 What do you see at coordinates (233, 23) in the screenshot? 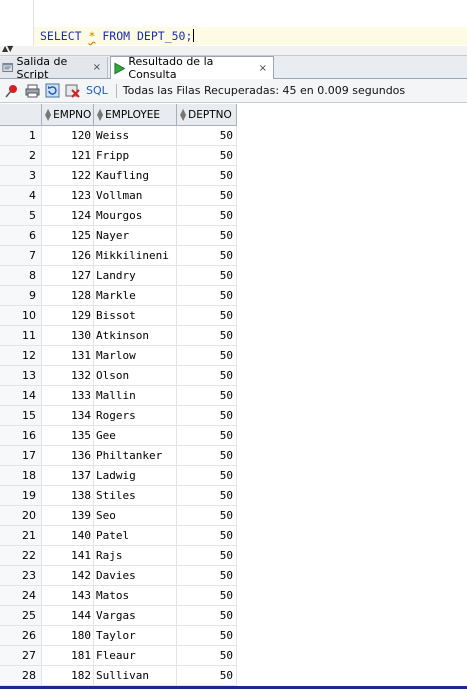
I see `sql-editor: SELECT * FROM DEPT_50;` at bounding box center [233, 23].